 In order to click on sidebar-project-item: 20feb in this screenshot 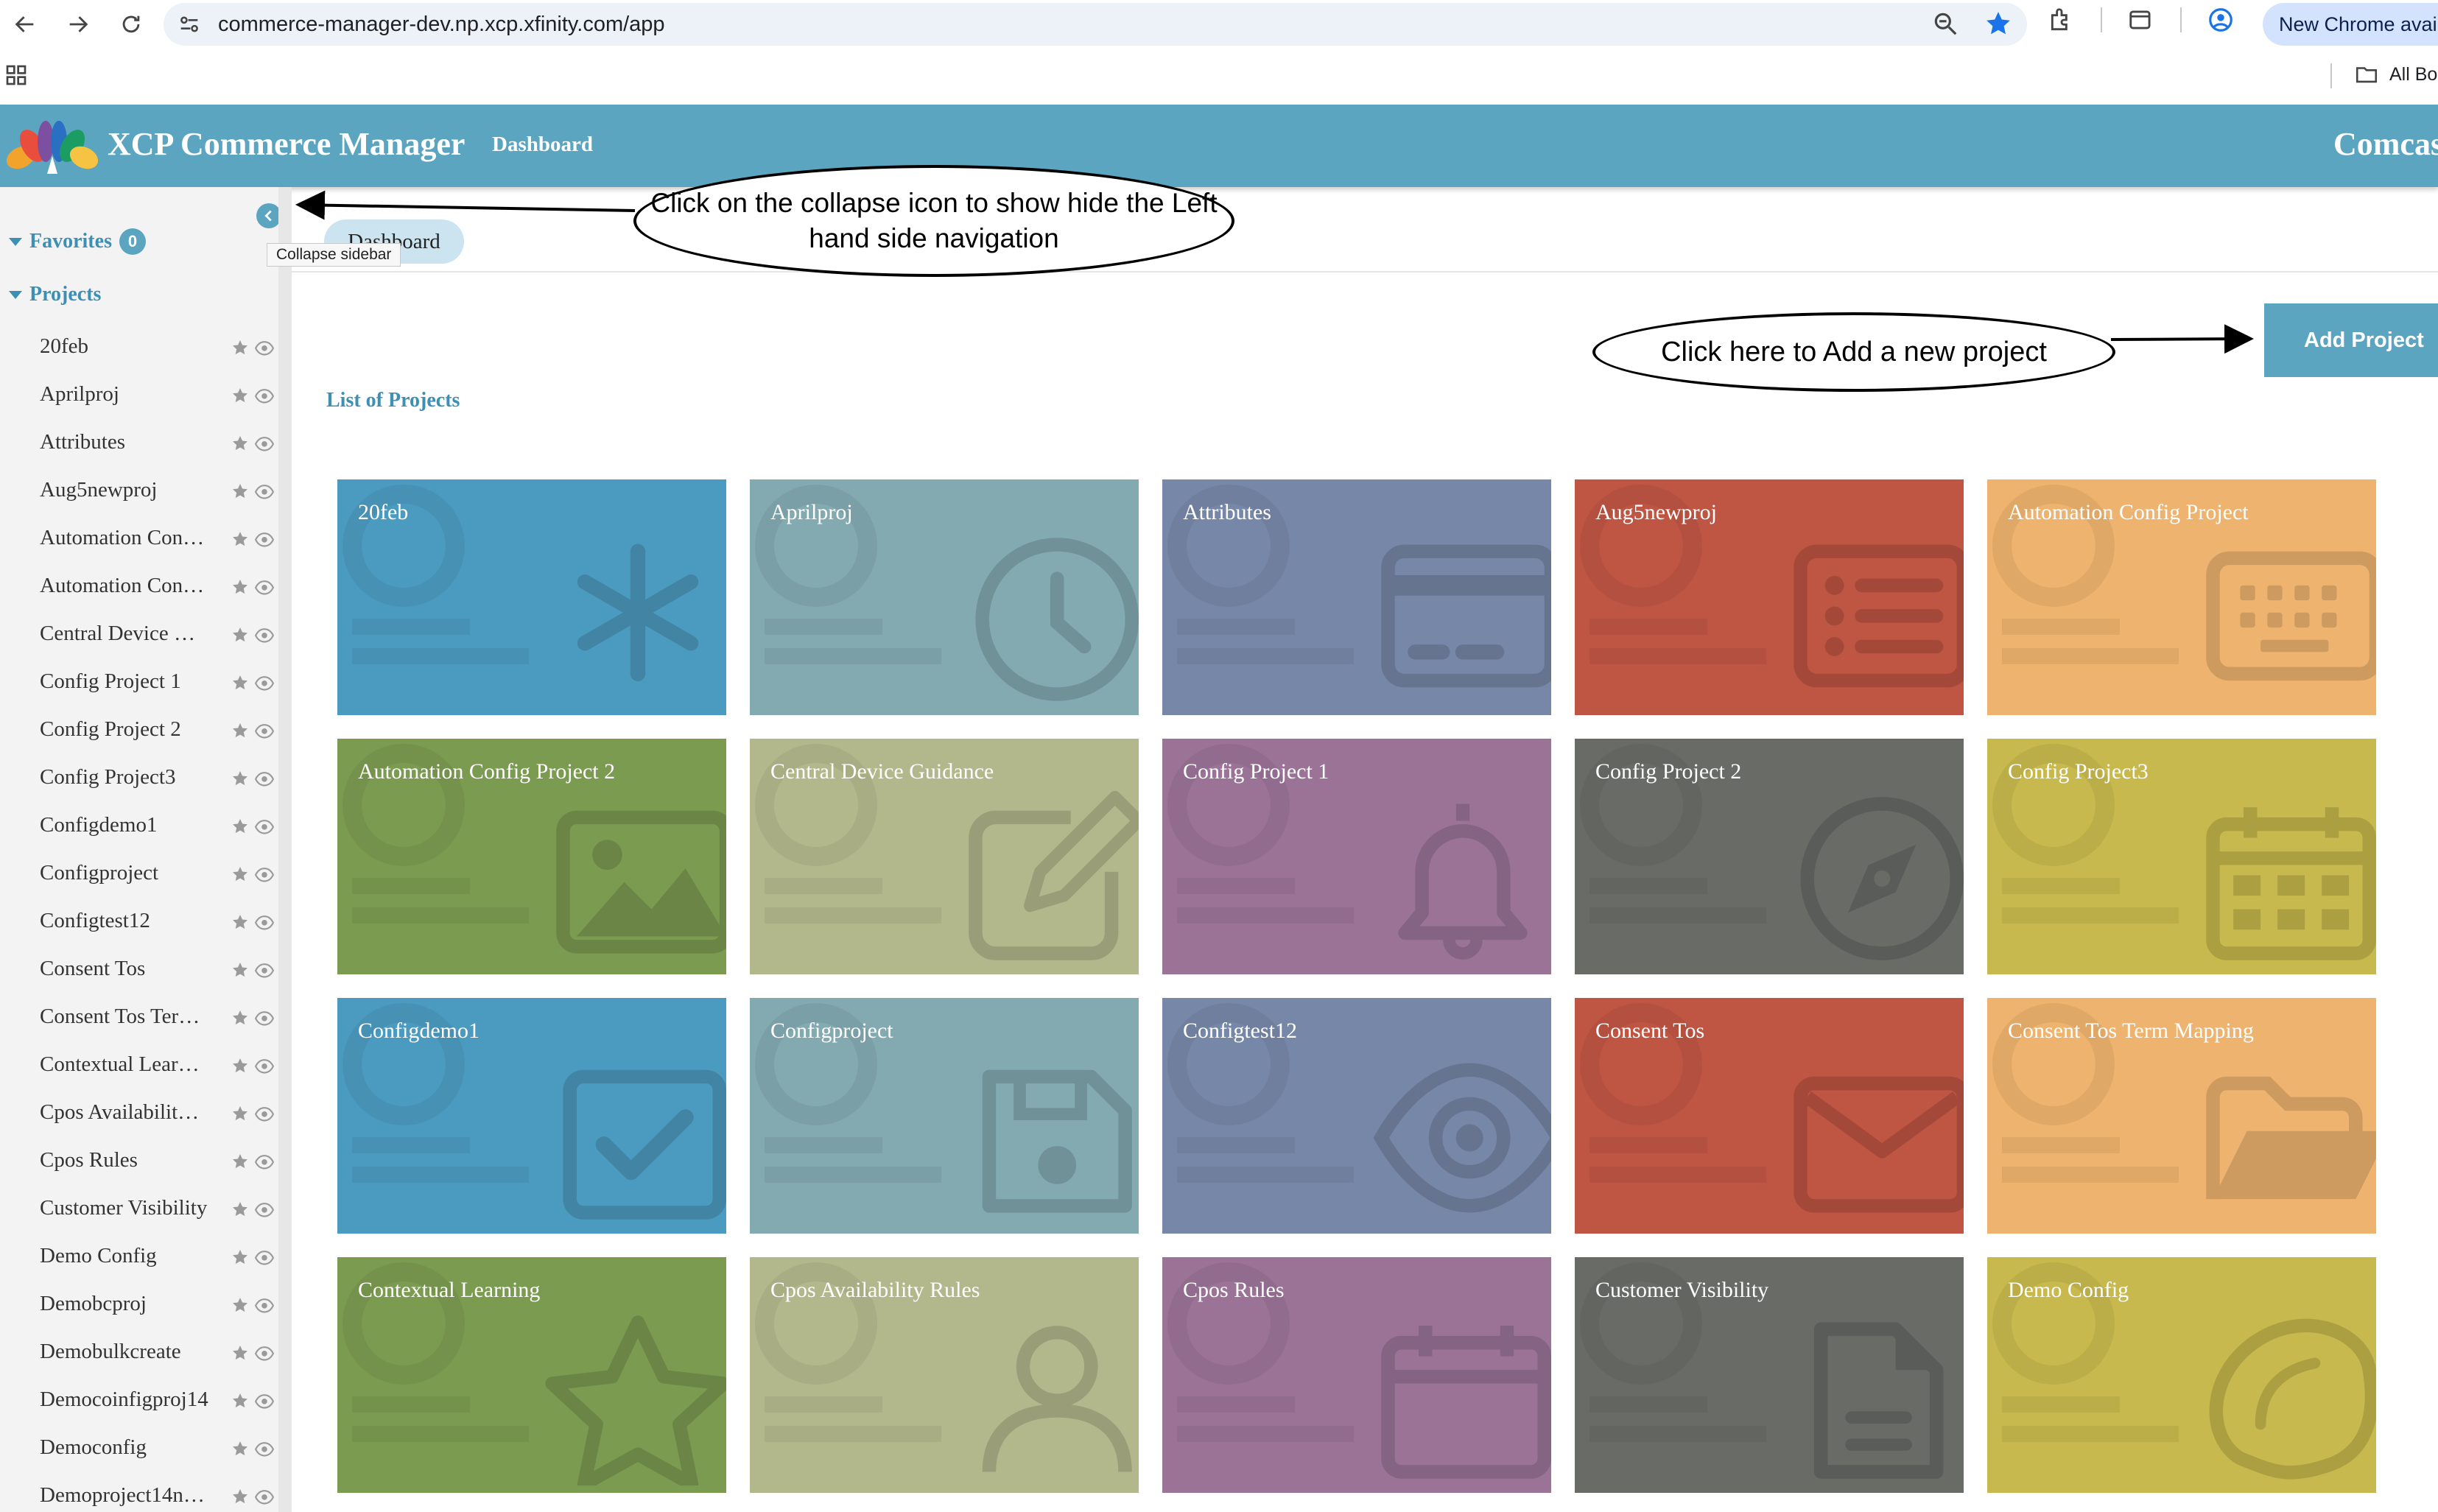, I will do `click(139, 349)`.